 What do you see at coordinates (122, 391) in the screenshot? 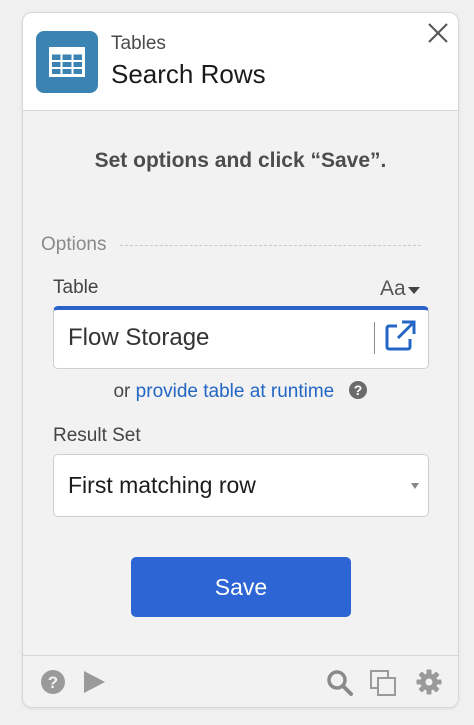
I see `runtime-prefix: or` at bounding box center [122, 391].